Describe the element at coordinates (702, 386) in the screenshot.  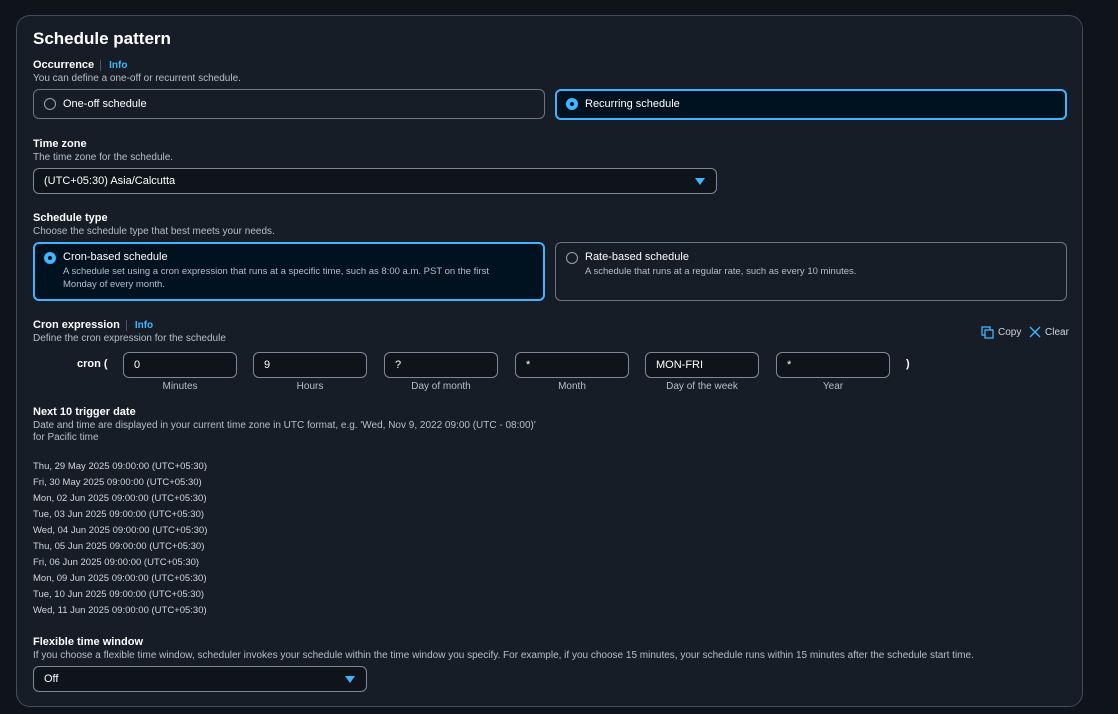
I see `cron-day-of-week-caption: Day of the week` at that location.